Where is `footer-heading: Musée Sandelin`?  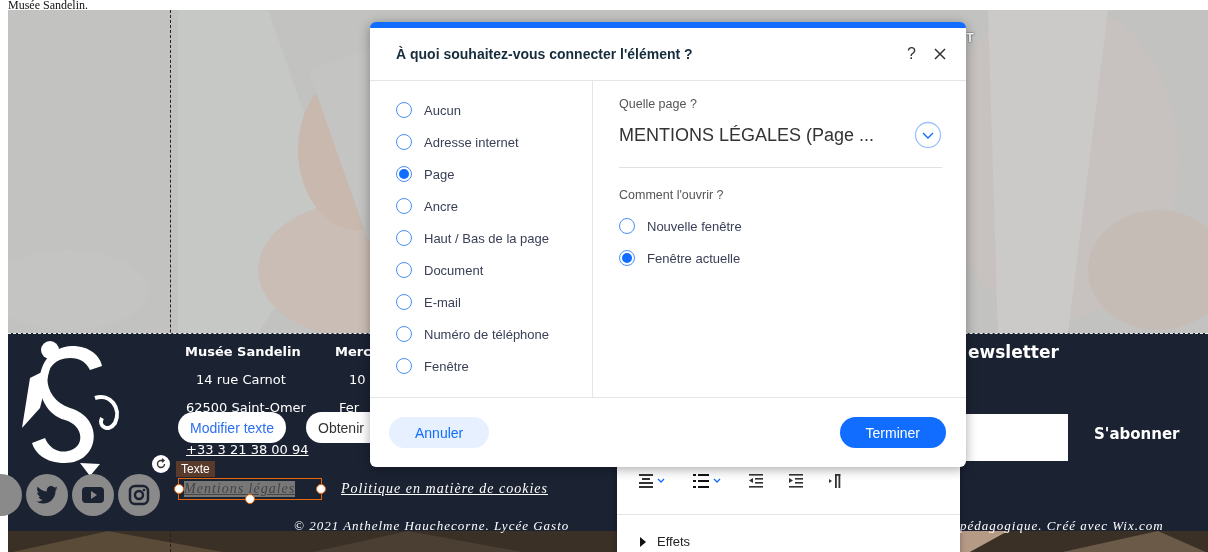 footer-heading: Musée Sandelin is located at coordinates (243, 351).